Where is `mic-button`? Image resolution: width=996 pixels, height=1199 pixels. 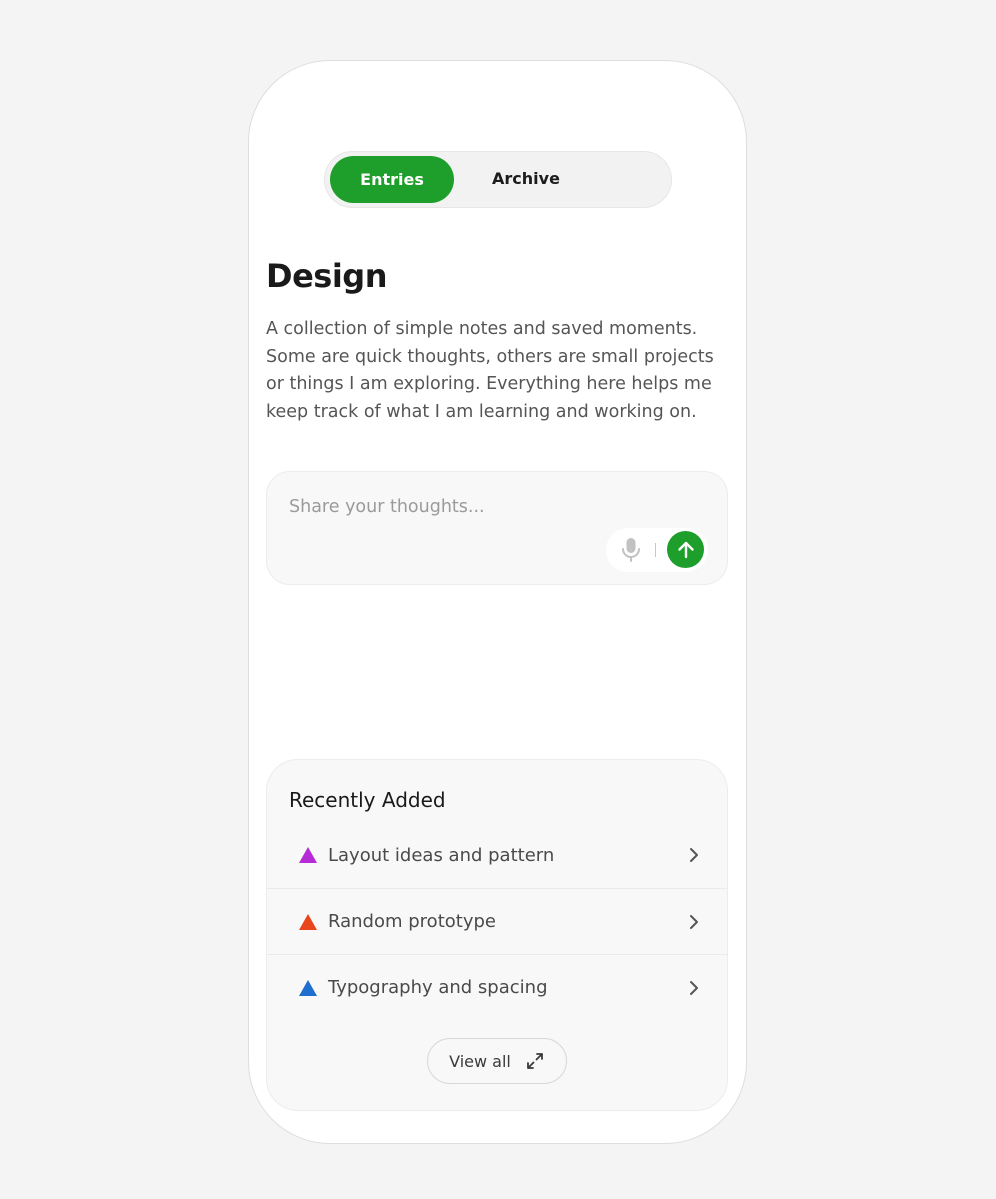
mic-button is located at coordinates (631, 550).